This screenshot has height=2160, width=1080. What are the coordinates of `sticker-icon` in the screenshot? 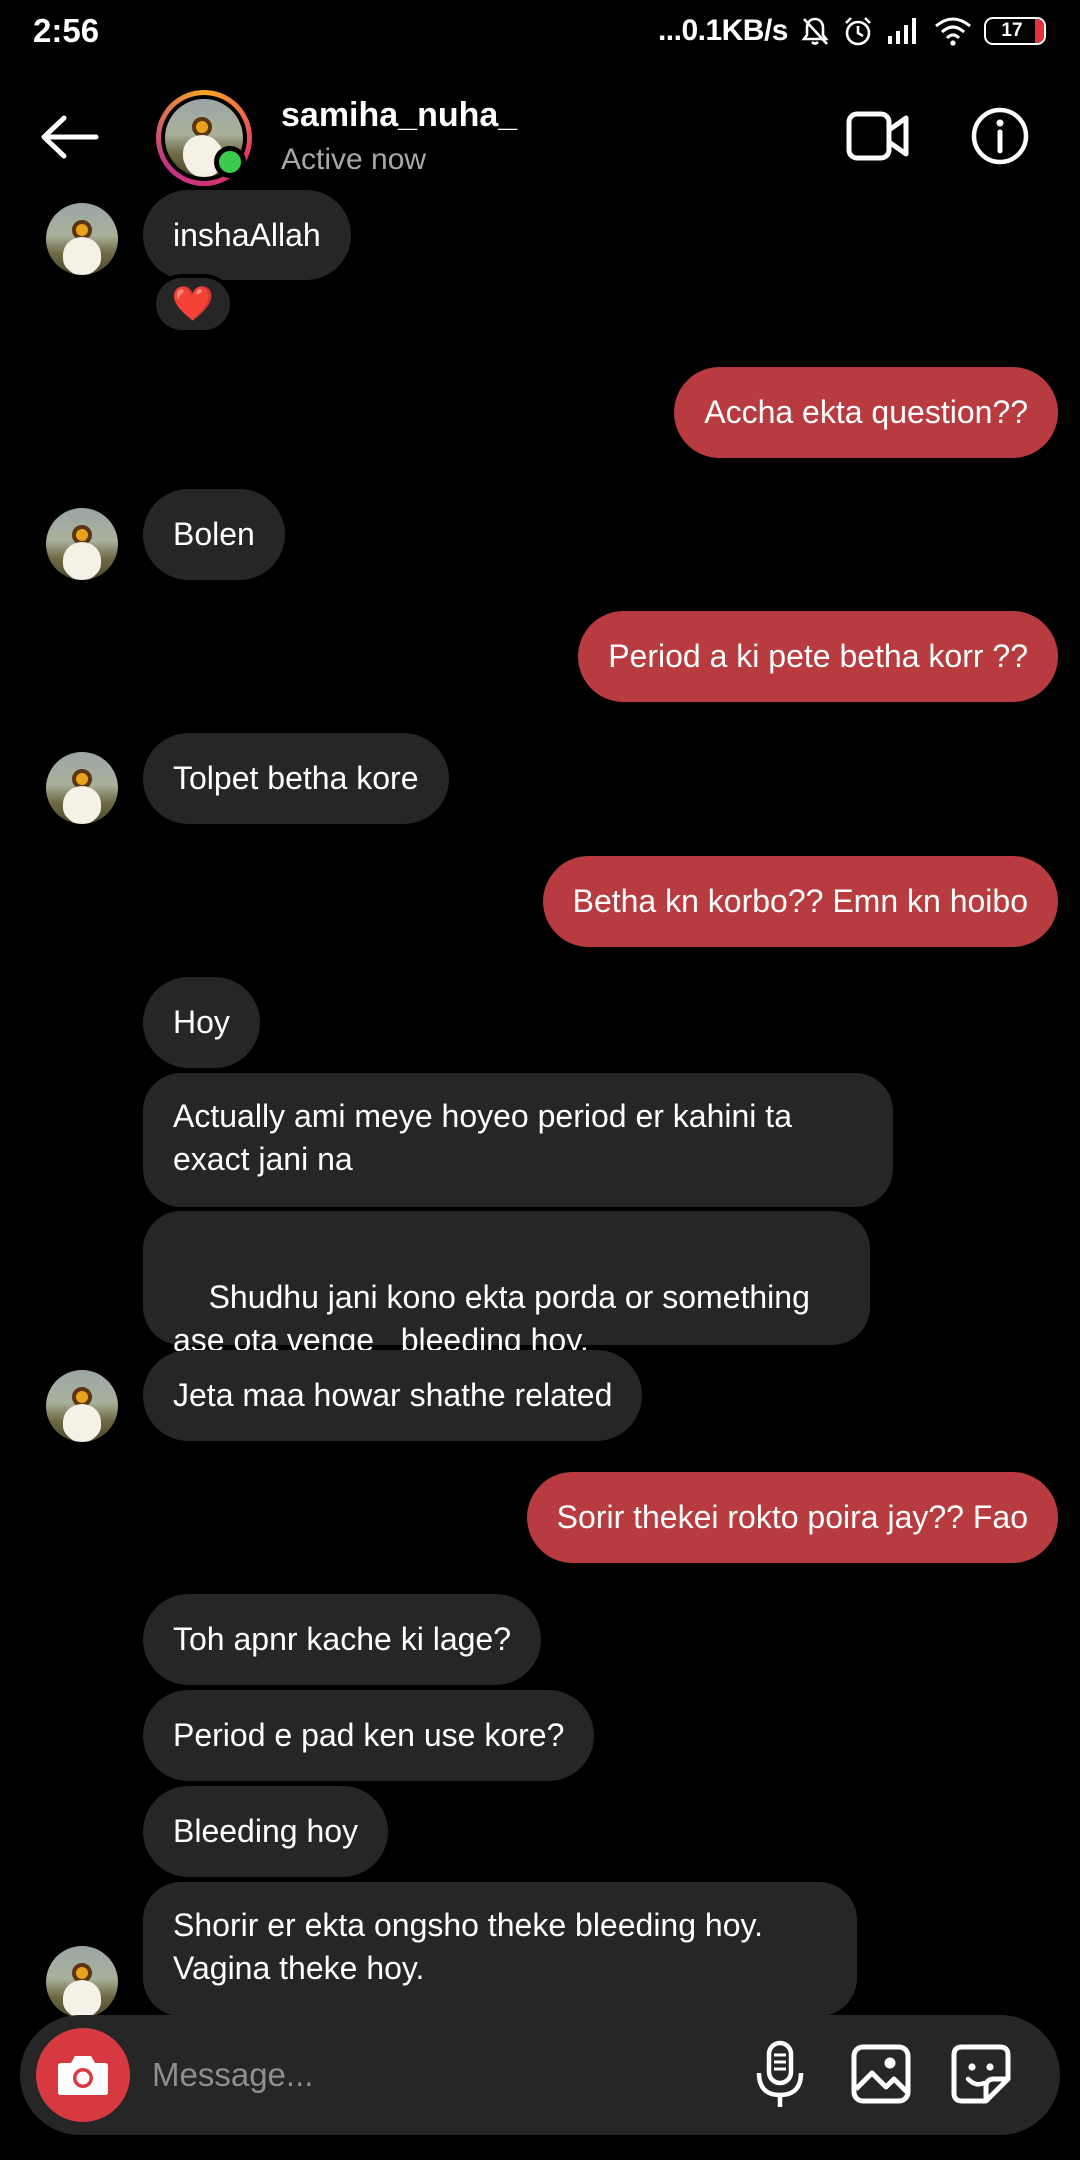 It's located at (981, 2074).